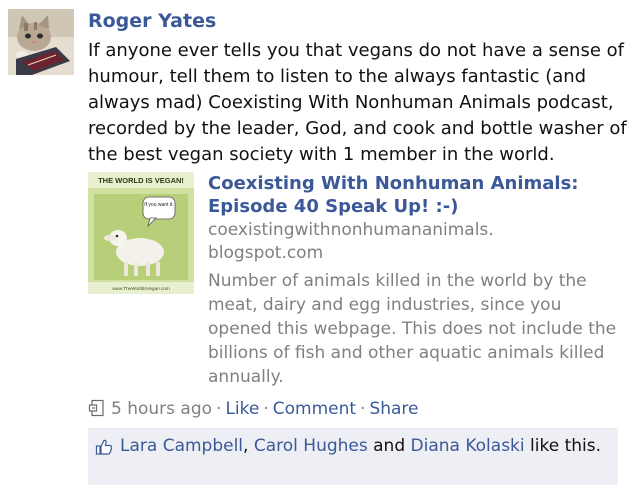 This screenshot has width=640, height=485. Describe the element at coordinates (563, 446) in the screenshot. I see `likes-suffix: like this.` at that location.